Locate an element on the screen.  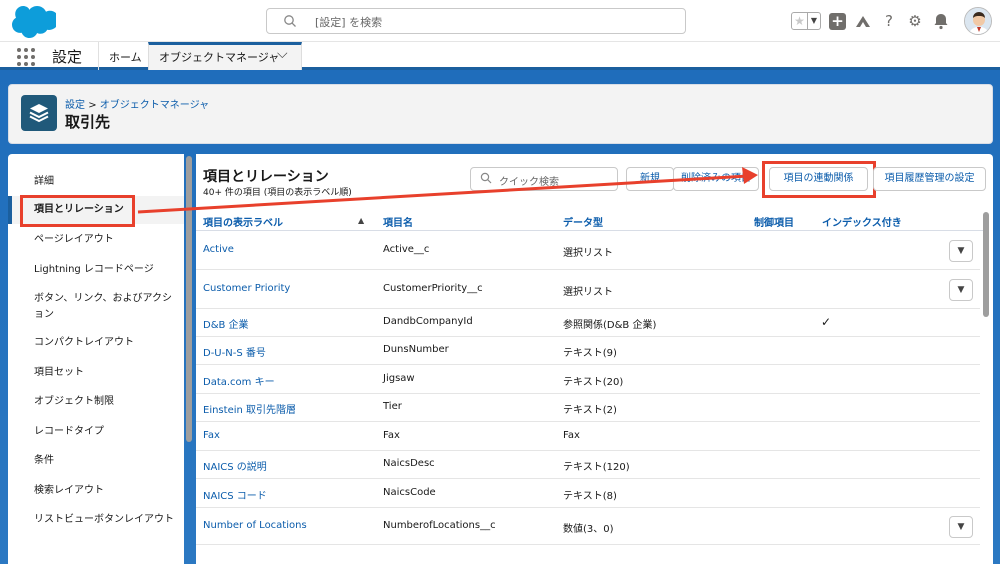
table-row: Fax Fax Fax is located at coordinates (588, 436).